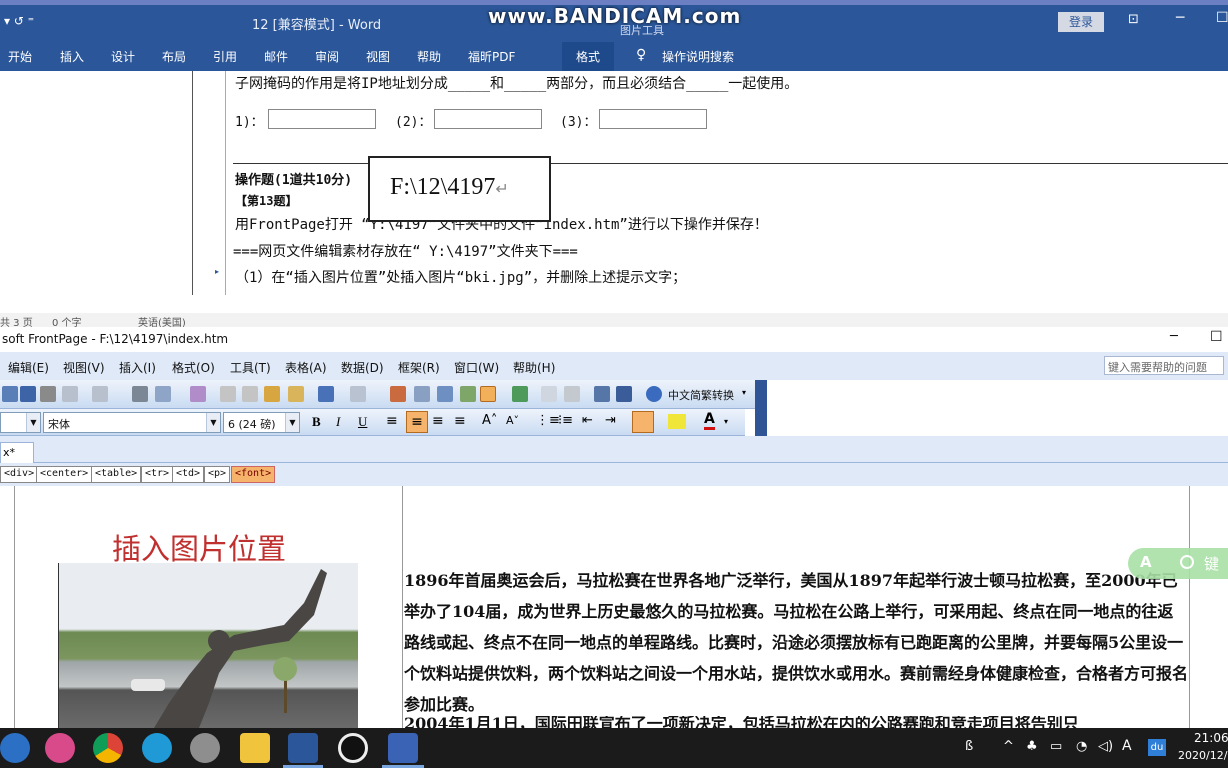  What do you see at coordinates (534, 367) in the screenshot?
I see `menu-help: 帮助(H)` at bounding box center [534, 367].